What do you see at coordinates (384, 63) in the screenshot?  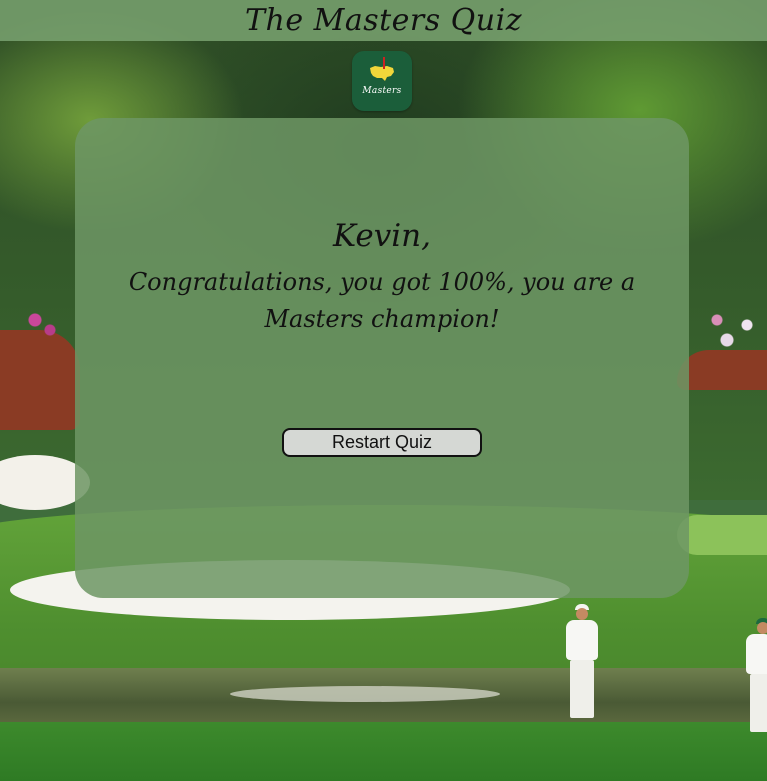 I see `flag-icon` at bounding box center [384, 63].